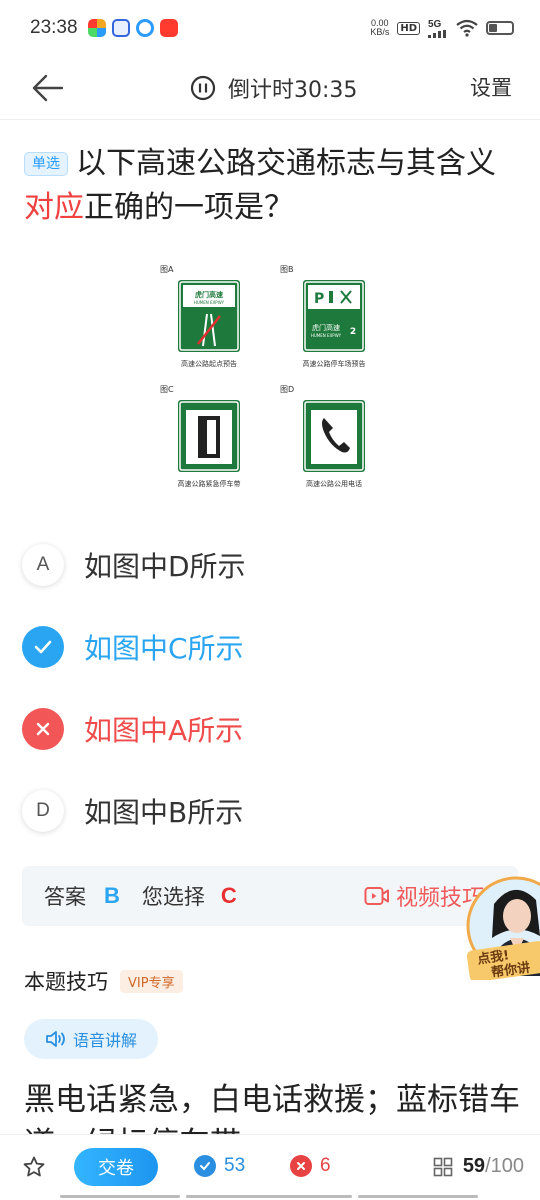  Describe the element at coordinates (209, 483) in the screenshot. I see `panel-c-caption: 高速公路紧急停车带` at that location.